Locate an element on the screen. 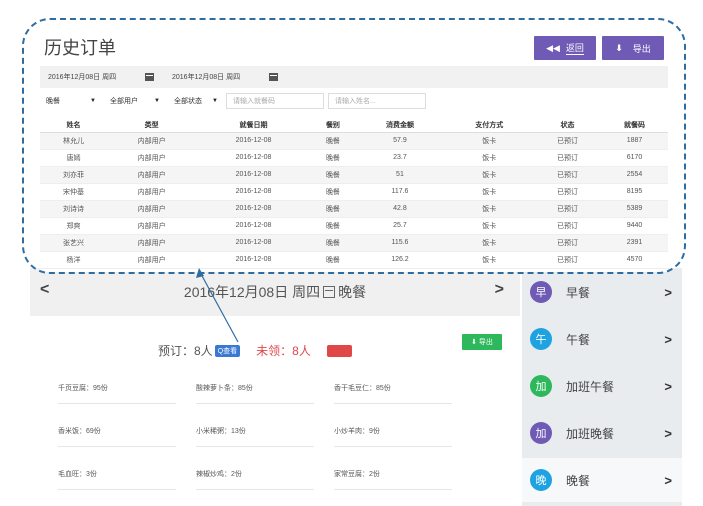 This screenshot has width=703, height=506. table-row: 杨洋 内部用户 2016-12-08 晚餐 126.2 饭卡 已预订 4570 is located at coordinates (354, 260).